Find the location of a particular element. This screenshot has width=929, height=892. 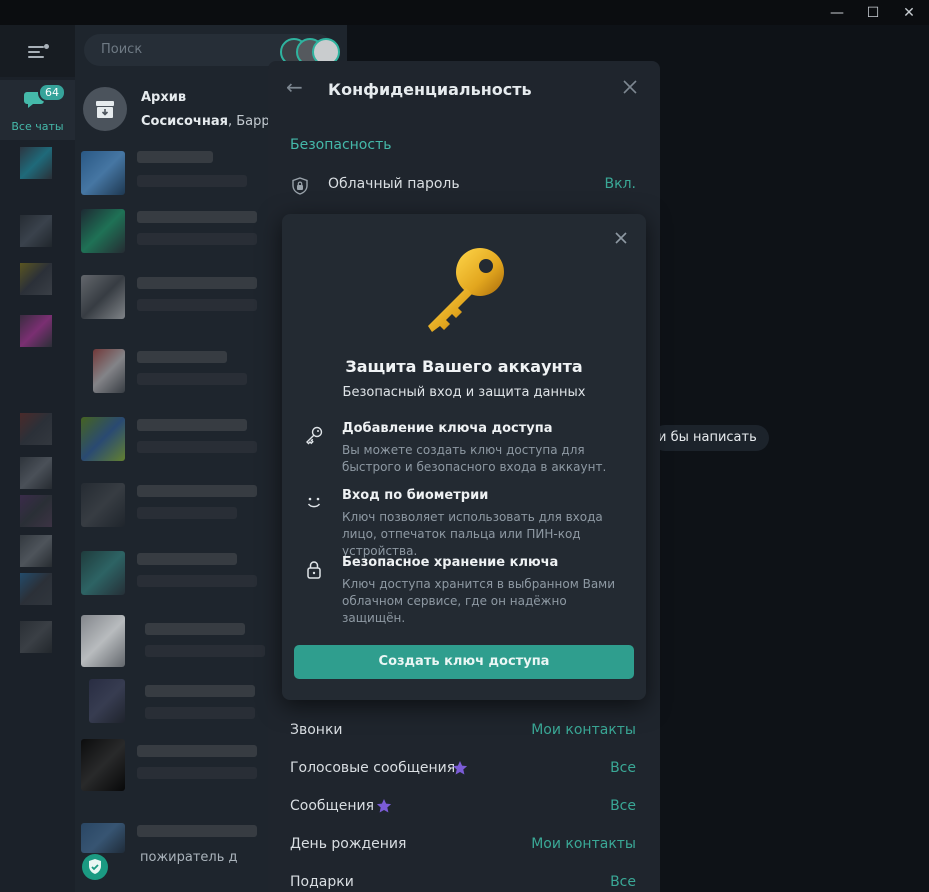

search-placeholder: Поиск is located at coordinates (122, 49).